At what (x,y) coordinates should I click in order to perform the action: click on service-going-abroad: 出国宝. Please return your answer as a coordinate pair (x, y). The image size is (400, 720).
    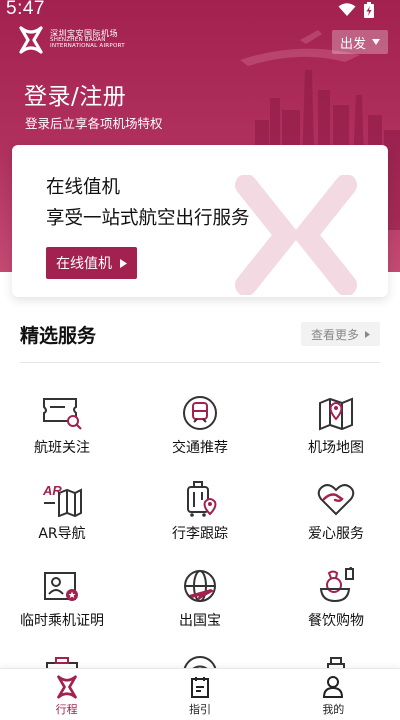
    Looking at the image, I should click on (200, 598).